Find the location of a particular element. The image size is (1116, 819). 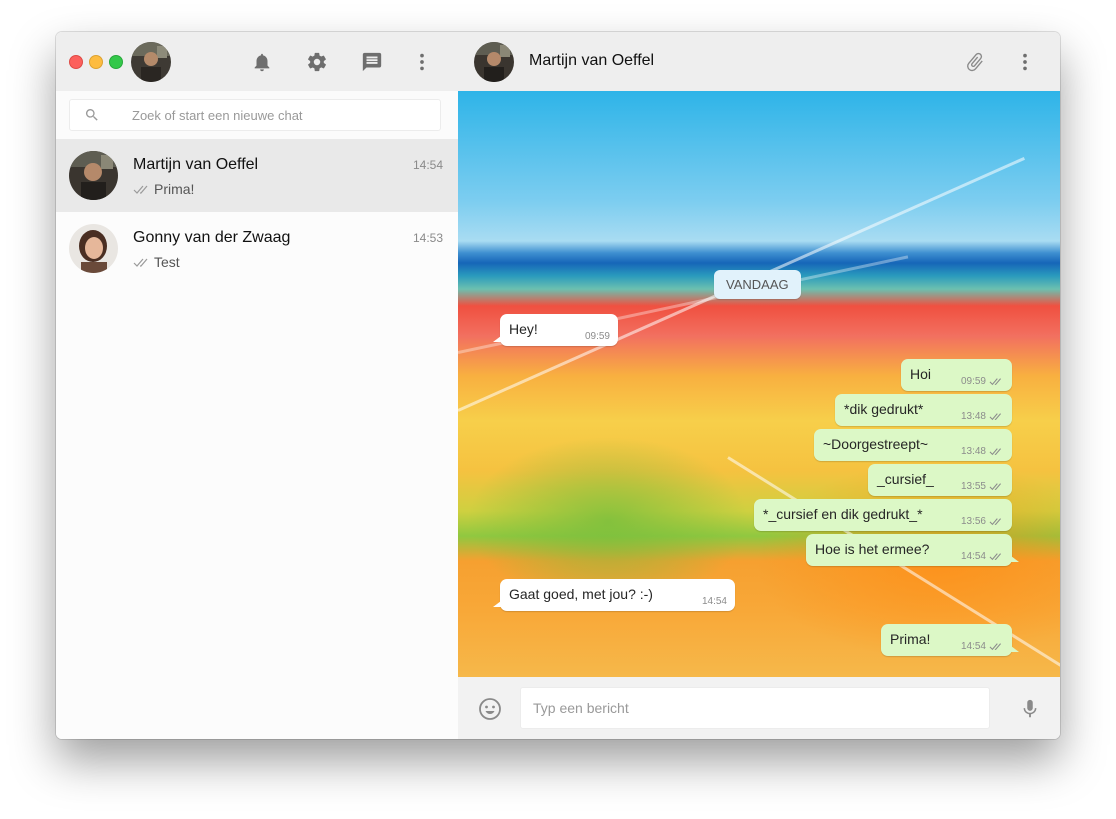

chat-preview: Prima! is located at coordinates (163, 189).